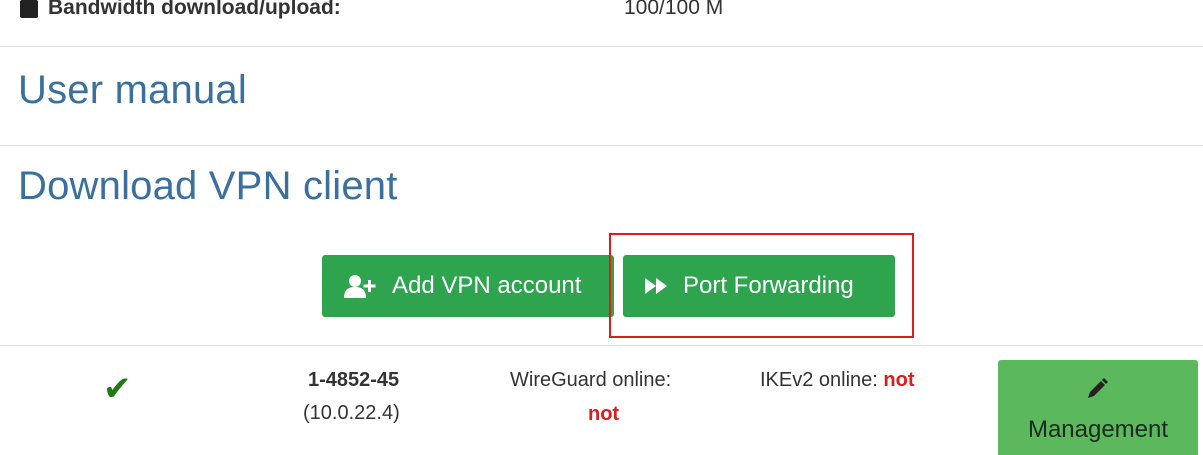 The width and height of the screenshot is (1203, 455). Describe the element at coordinates (674, 9) in the screenshot. I see `bandwidth-value: 100/100 M` at that location.